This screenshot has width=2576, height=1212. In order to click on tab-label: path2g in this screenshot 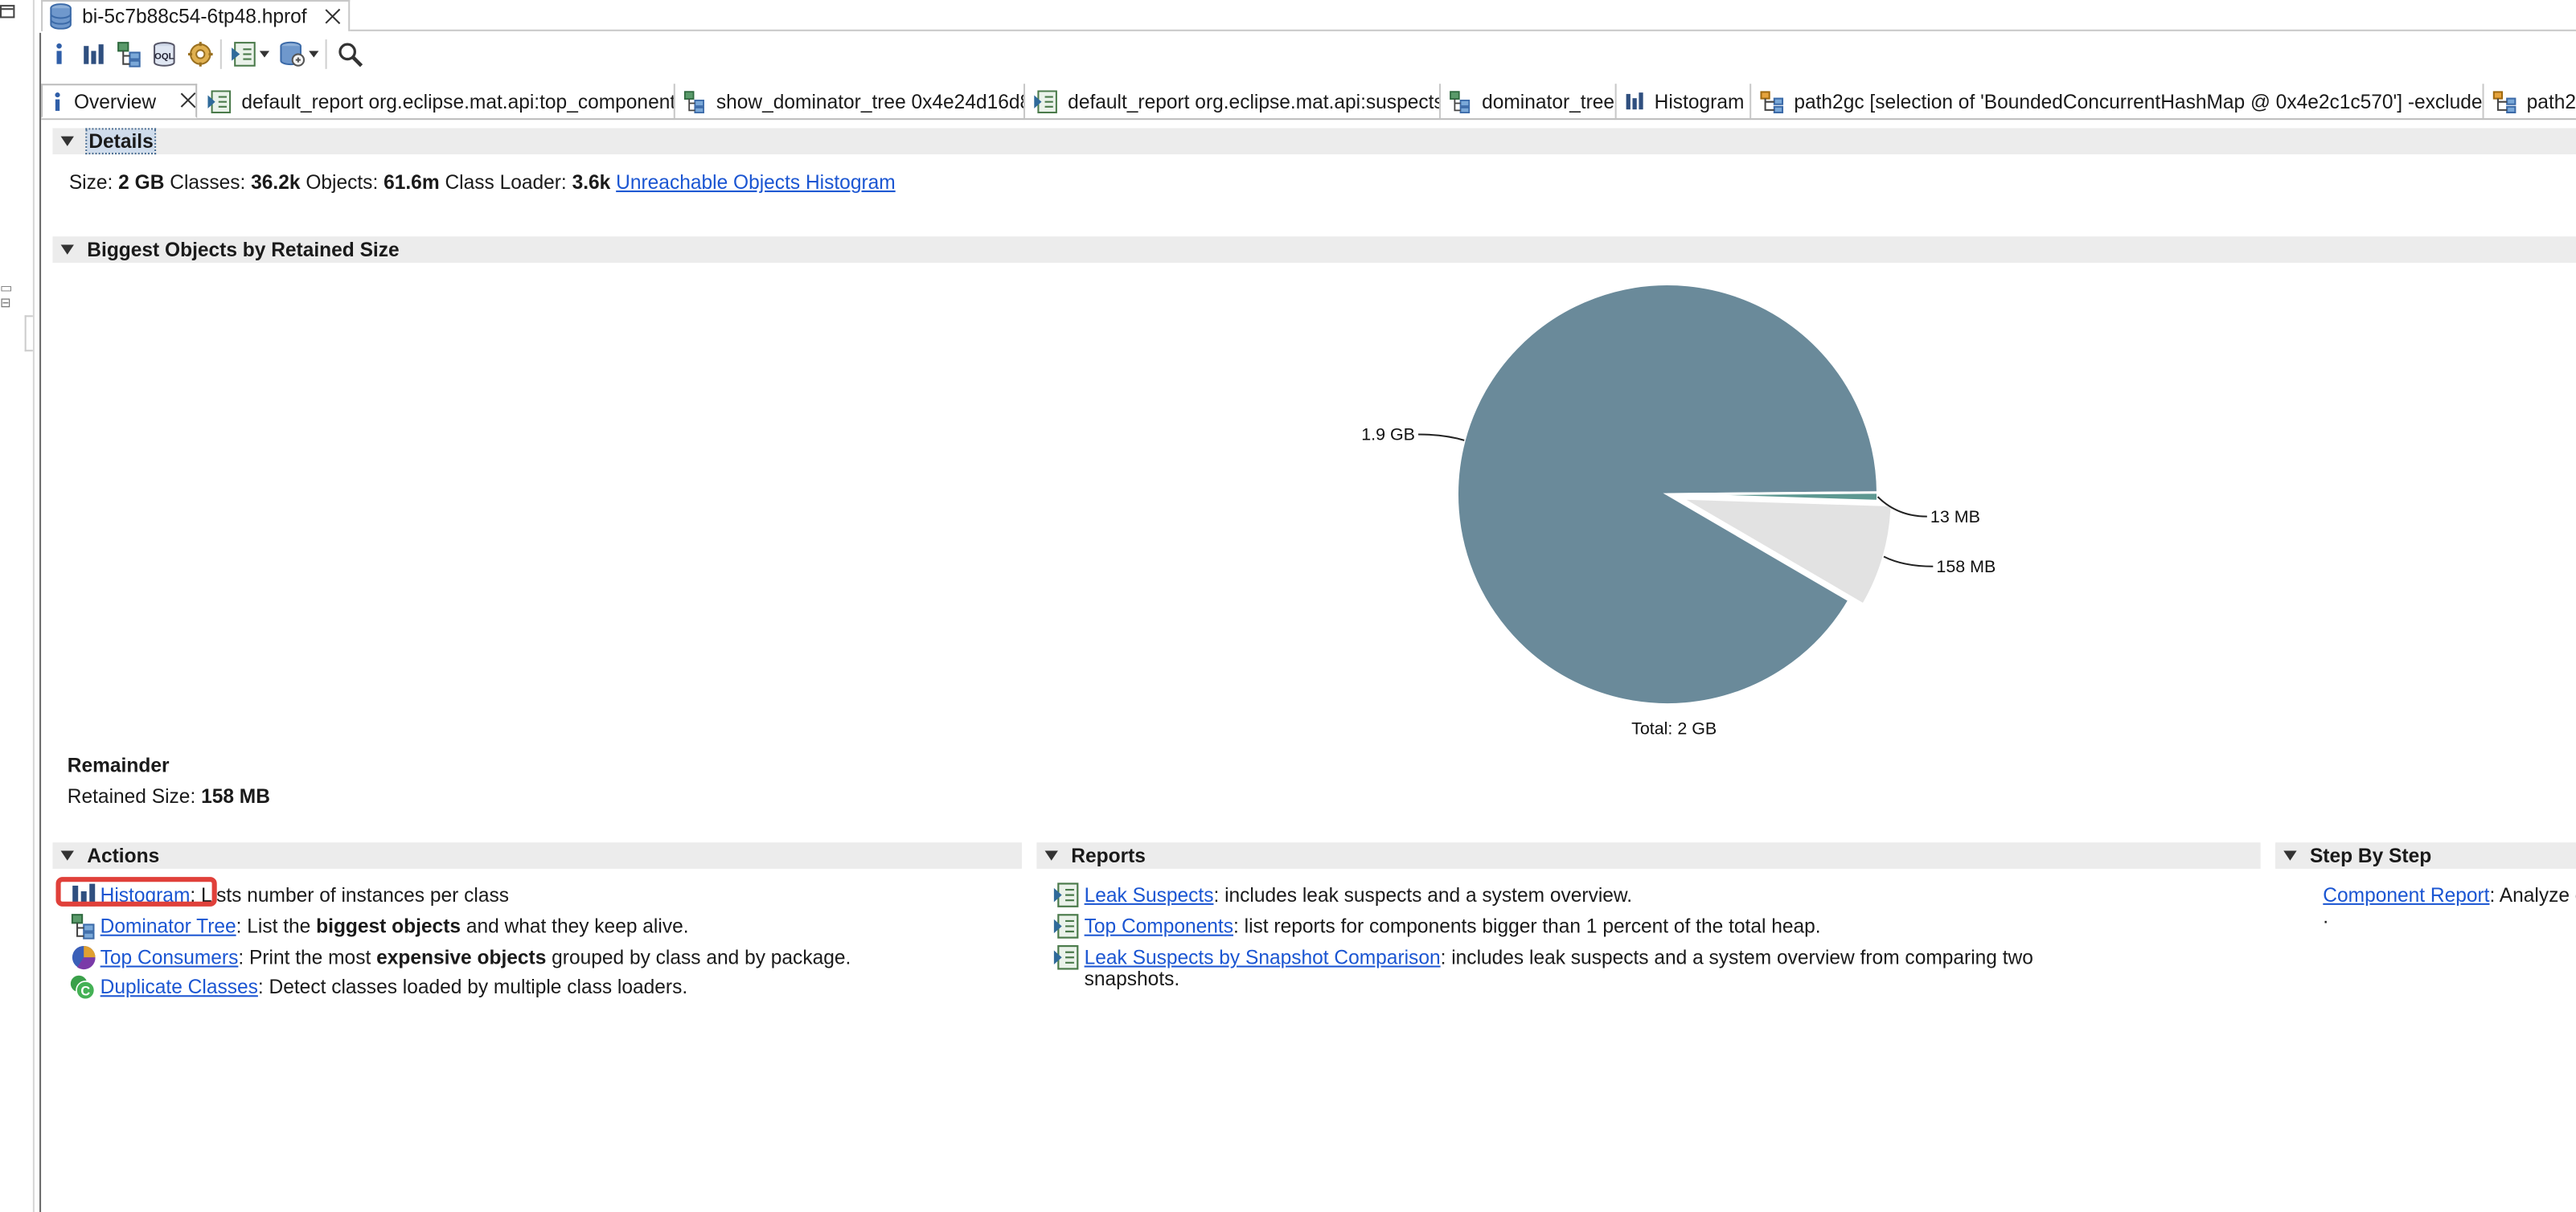, I will do `click(2551, 101)`.